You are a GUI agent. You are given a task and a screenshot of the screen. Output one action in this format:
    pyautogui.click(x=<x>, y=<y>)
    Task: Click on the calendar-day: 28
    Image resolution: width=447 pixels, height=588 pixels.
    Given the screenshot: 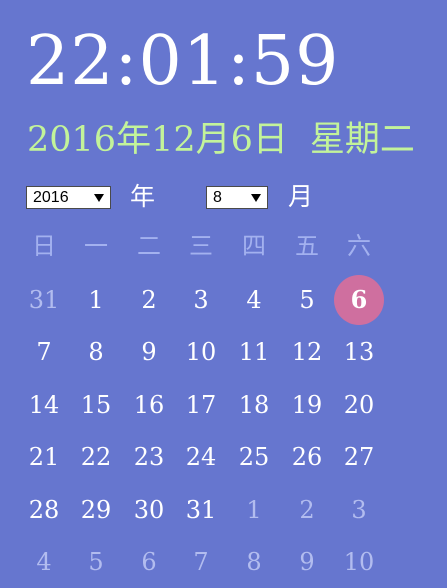 What is the action you would take?
    pyautogui.click(x=44, y=510)
    